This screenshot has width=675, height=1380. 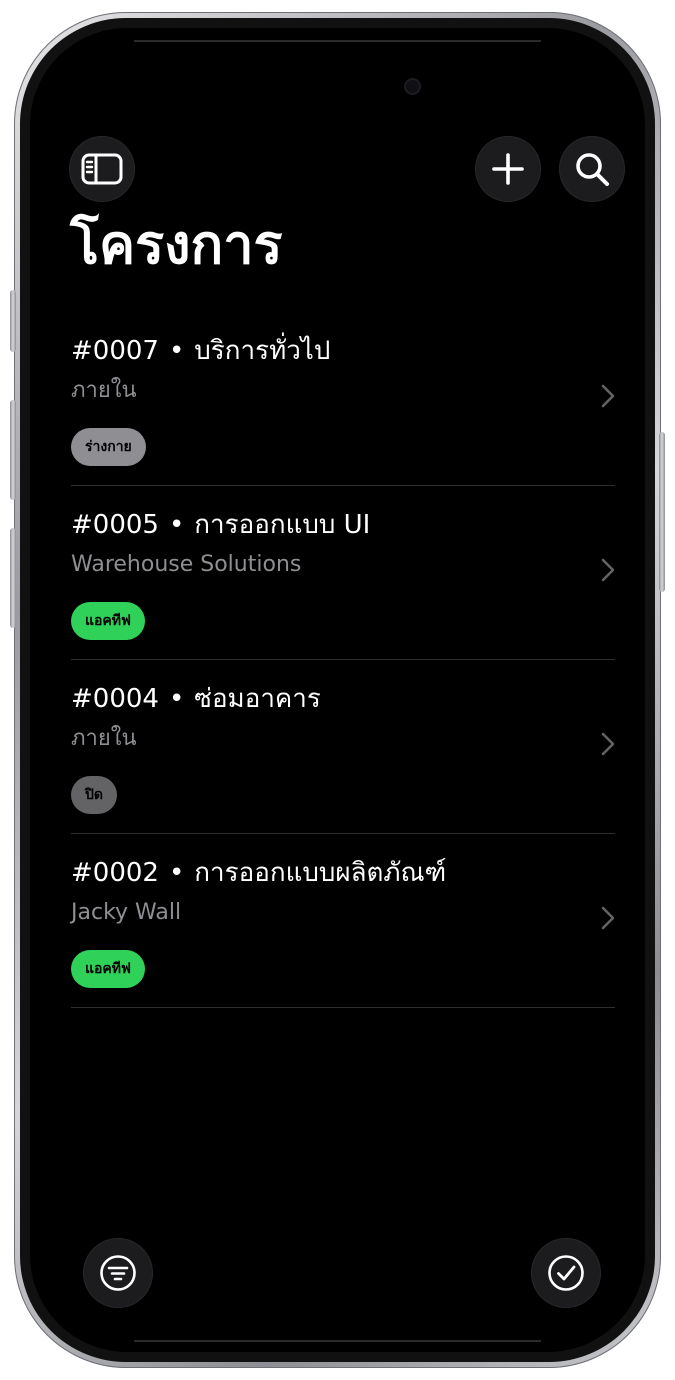 I want to click on filter-icon, so click(x=118, y=1273).